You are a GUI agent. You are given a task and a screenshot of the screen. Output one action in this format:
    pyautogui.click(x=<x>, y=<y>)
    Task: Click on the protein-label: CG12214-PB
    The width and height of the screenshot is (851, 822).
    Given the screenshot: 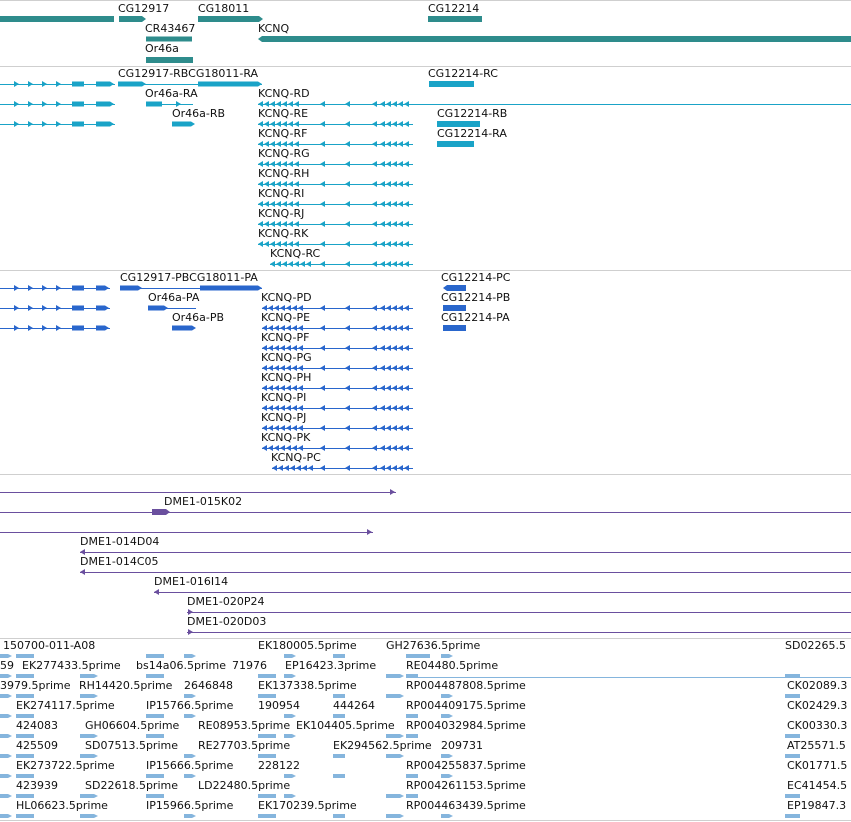 What is the action you would take?
    pyautogui.click(x=475, y=298)
    